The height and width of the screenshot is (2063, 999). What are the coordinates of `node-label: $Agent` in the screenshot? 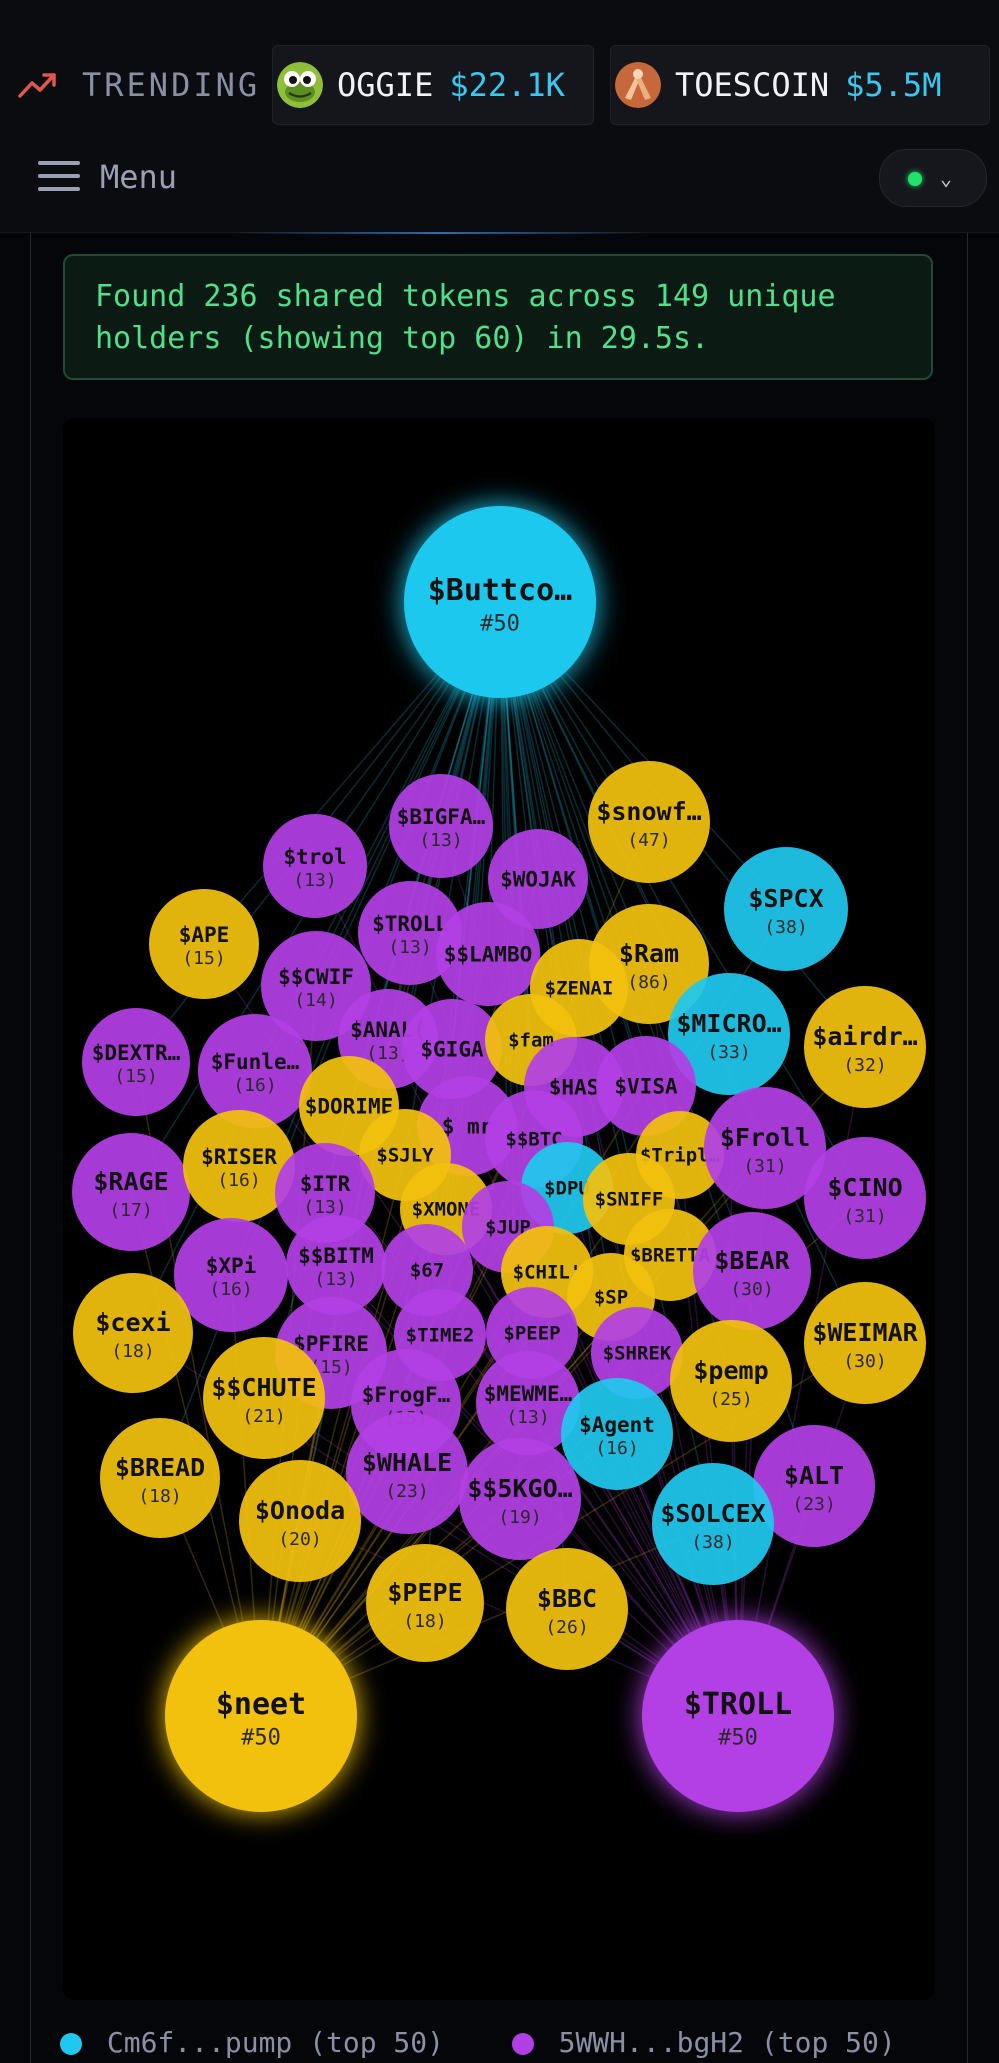 It's located at (617, 1425).